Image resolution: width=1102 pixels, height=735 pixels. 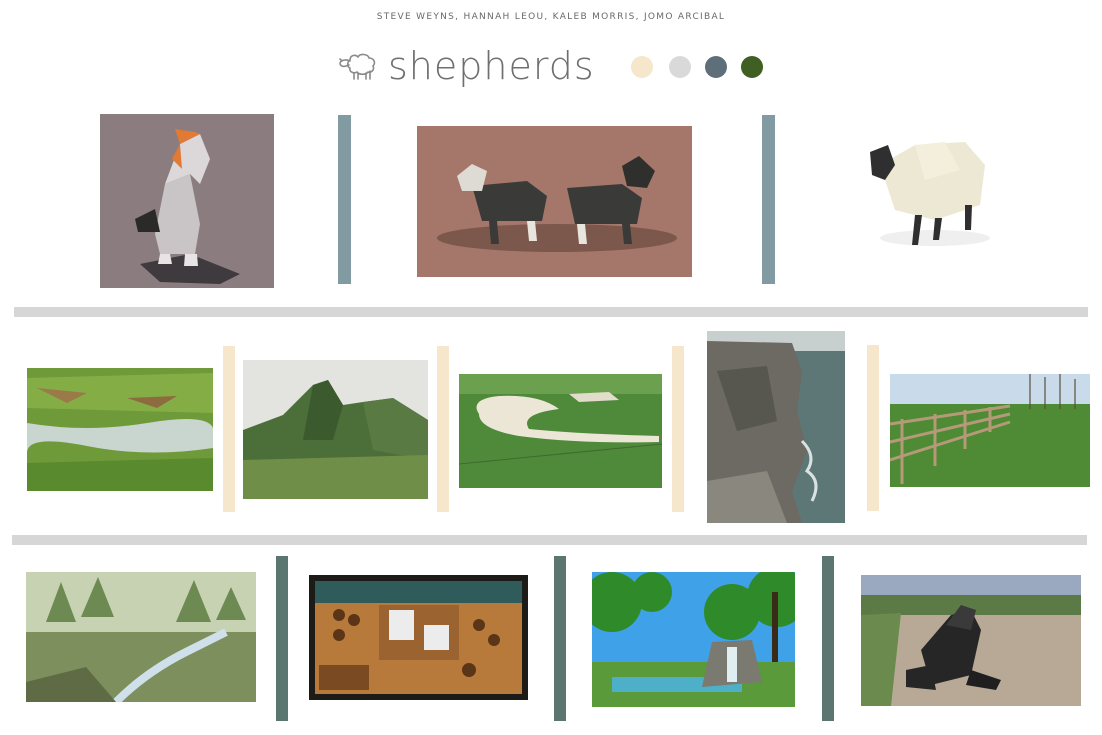 What do you see at coordinates (990, 430) in the screenshot?
I see `wooden-fence-pasture-image` at bounding box center [990, 430].